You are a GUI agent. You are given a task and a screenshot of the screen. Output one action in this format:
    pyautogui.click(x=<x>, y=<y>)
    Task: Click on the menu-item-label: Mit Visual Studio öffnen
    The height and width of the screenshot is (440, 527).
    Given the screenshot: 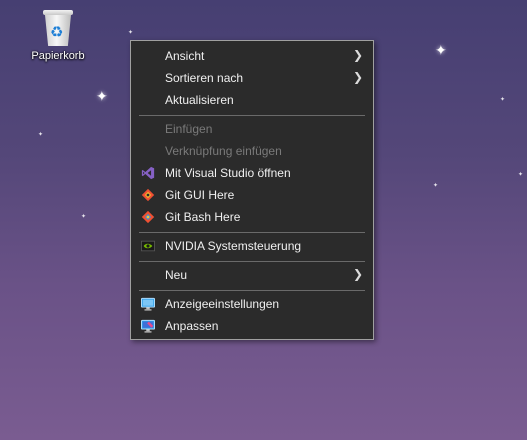 What is the action you would take?
    pyautogui.click(x=228, y=173)
    